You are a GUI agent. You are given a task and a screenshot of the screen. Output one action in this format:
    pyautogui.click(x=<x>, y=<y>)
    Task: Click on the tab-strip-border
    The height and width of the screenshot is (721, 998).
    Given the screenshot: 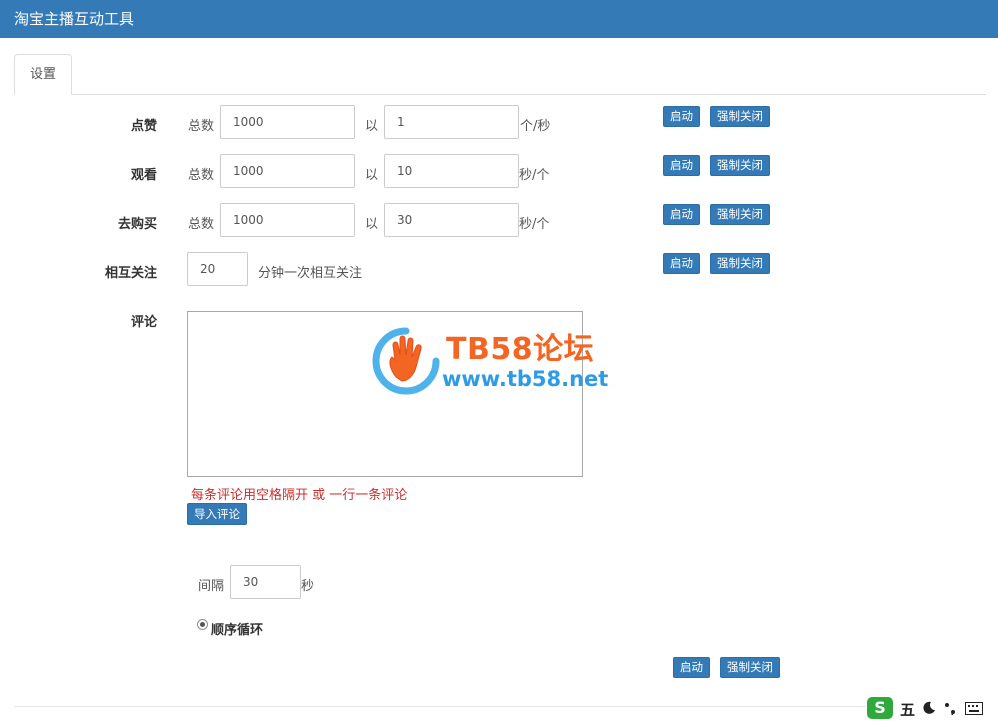 What is the action you would take?
    pyautogui.click(x=500, y=94)
    